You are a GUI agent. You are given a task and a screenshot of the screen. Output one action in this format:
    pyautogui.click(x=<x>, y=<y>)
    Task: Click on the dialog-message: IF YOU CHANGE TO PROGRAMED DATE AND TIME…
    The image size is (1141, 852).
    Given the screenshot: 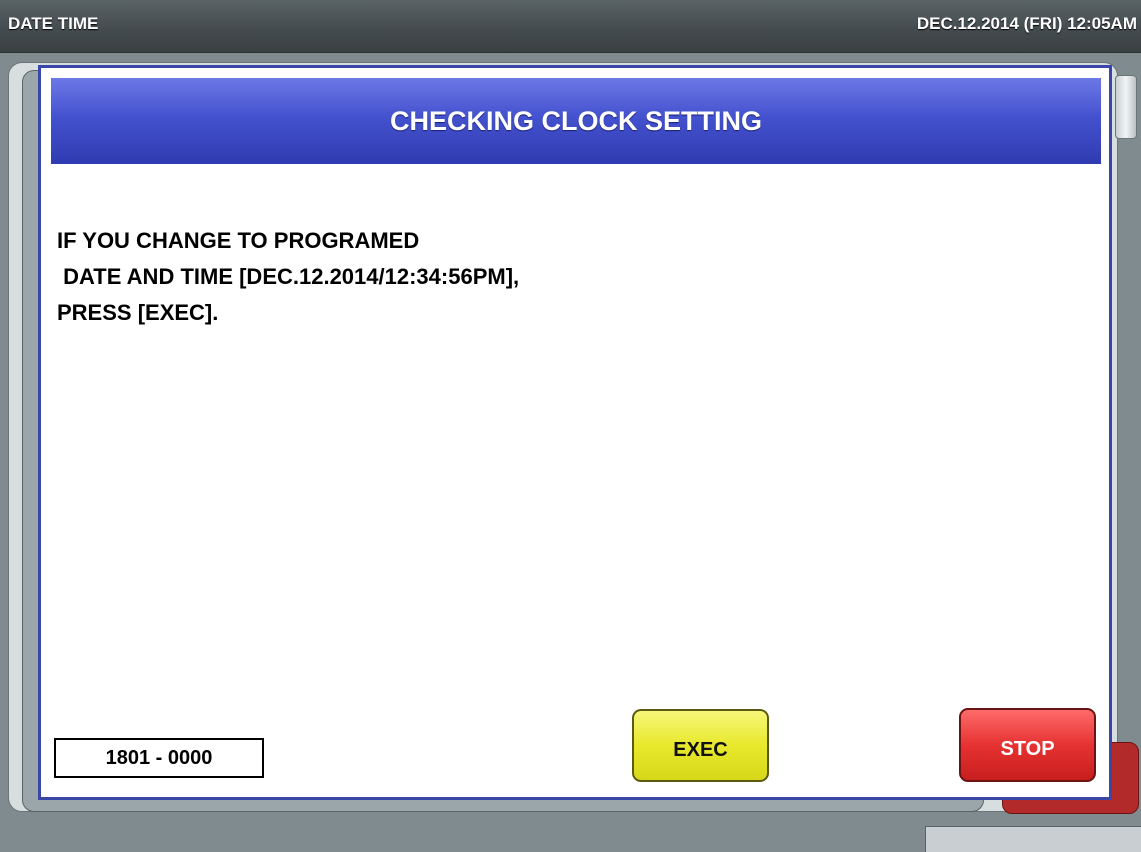 What is the action you would take?
    pyautogui.click(x=288, y=277)
    